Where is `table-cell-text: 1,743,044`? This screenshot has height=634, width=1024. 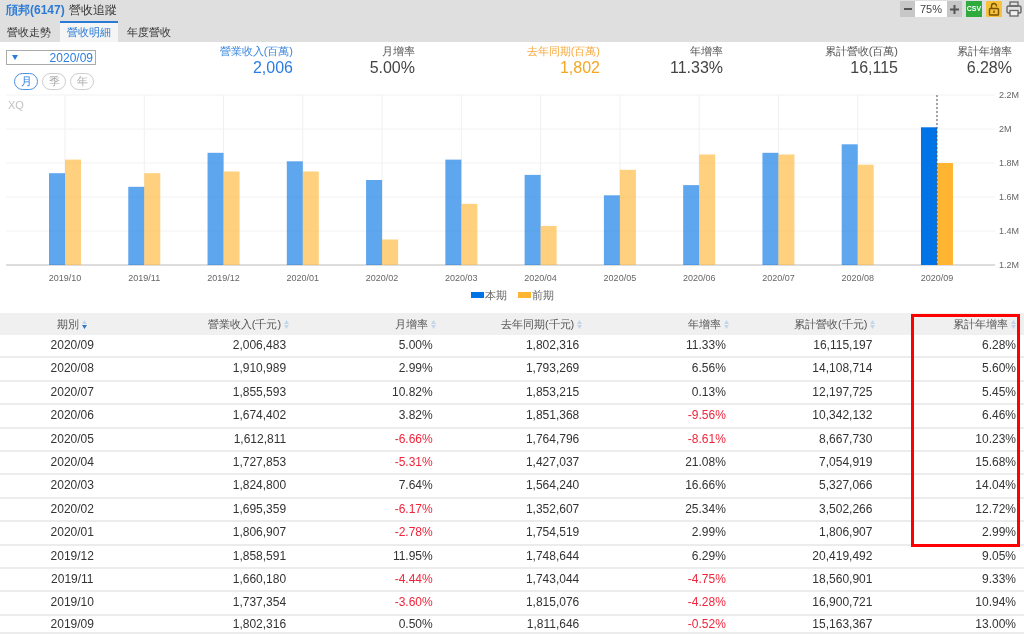 table-cell-text: 1,743,044 is located at coordinates (552, 579).